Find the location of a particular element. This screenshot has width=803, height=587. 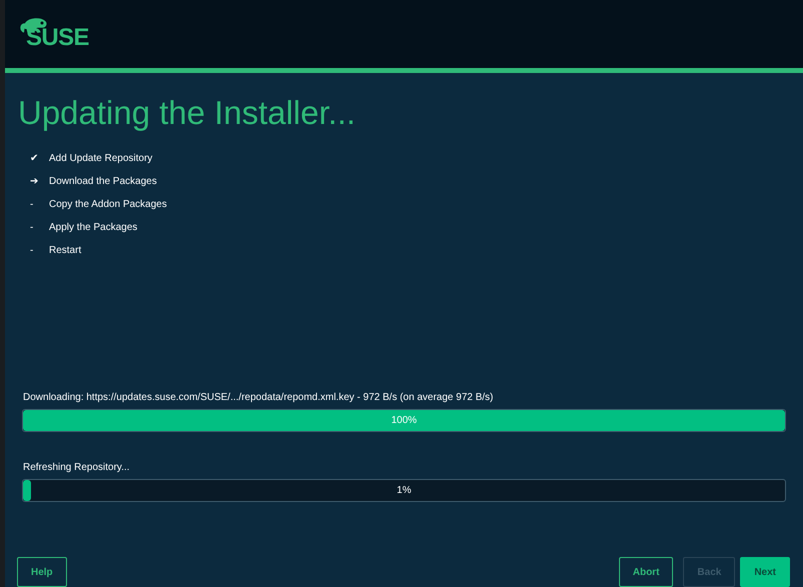

step-label: Add Update Repository is located at coordinates (100, 159).